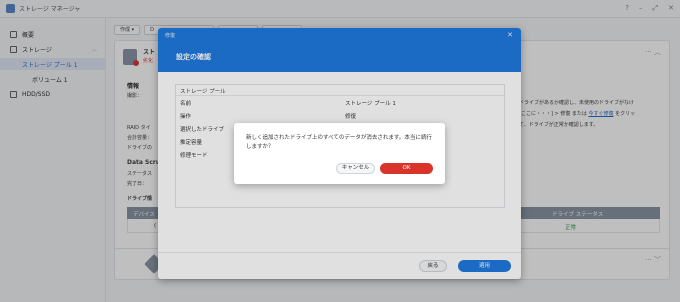 The height and width of the screenshot is (302, 680). Describe the element at coordinates (339, 142) in the screenshot. I see `confirm-message: 新しく追加されたドライブ上のすべてのデータが消去されます。本当に続行しますか？` at that location.